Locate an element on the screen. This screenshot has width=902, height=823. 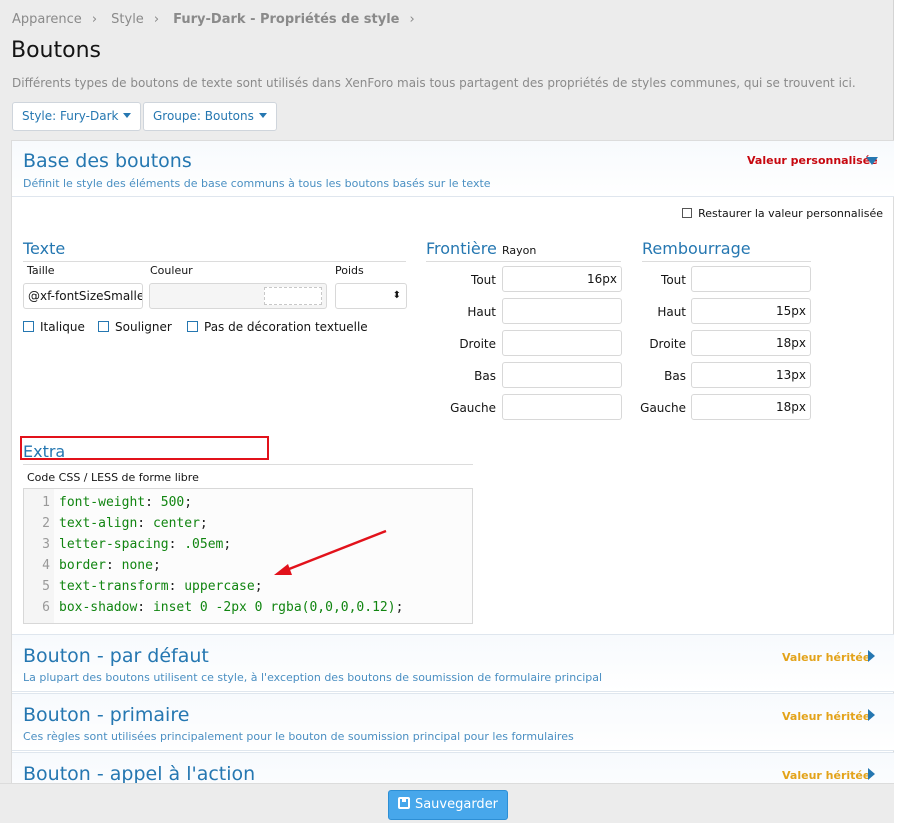
code-line: letter-spacing: .05em; is located at coordinates (145, 544).